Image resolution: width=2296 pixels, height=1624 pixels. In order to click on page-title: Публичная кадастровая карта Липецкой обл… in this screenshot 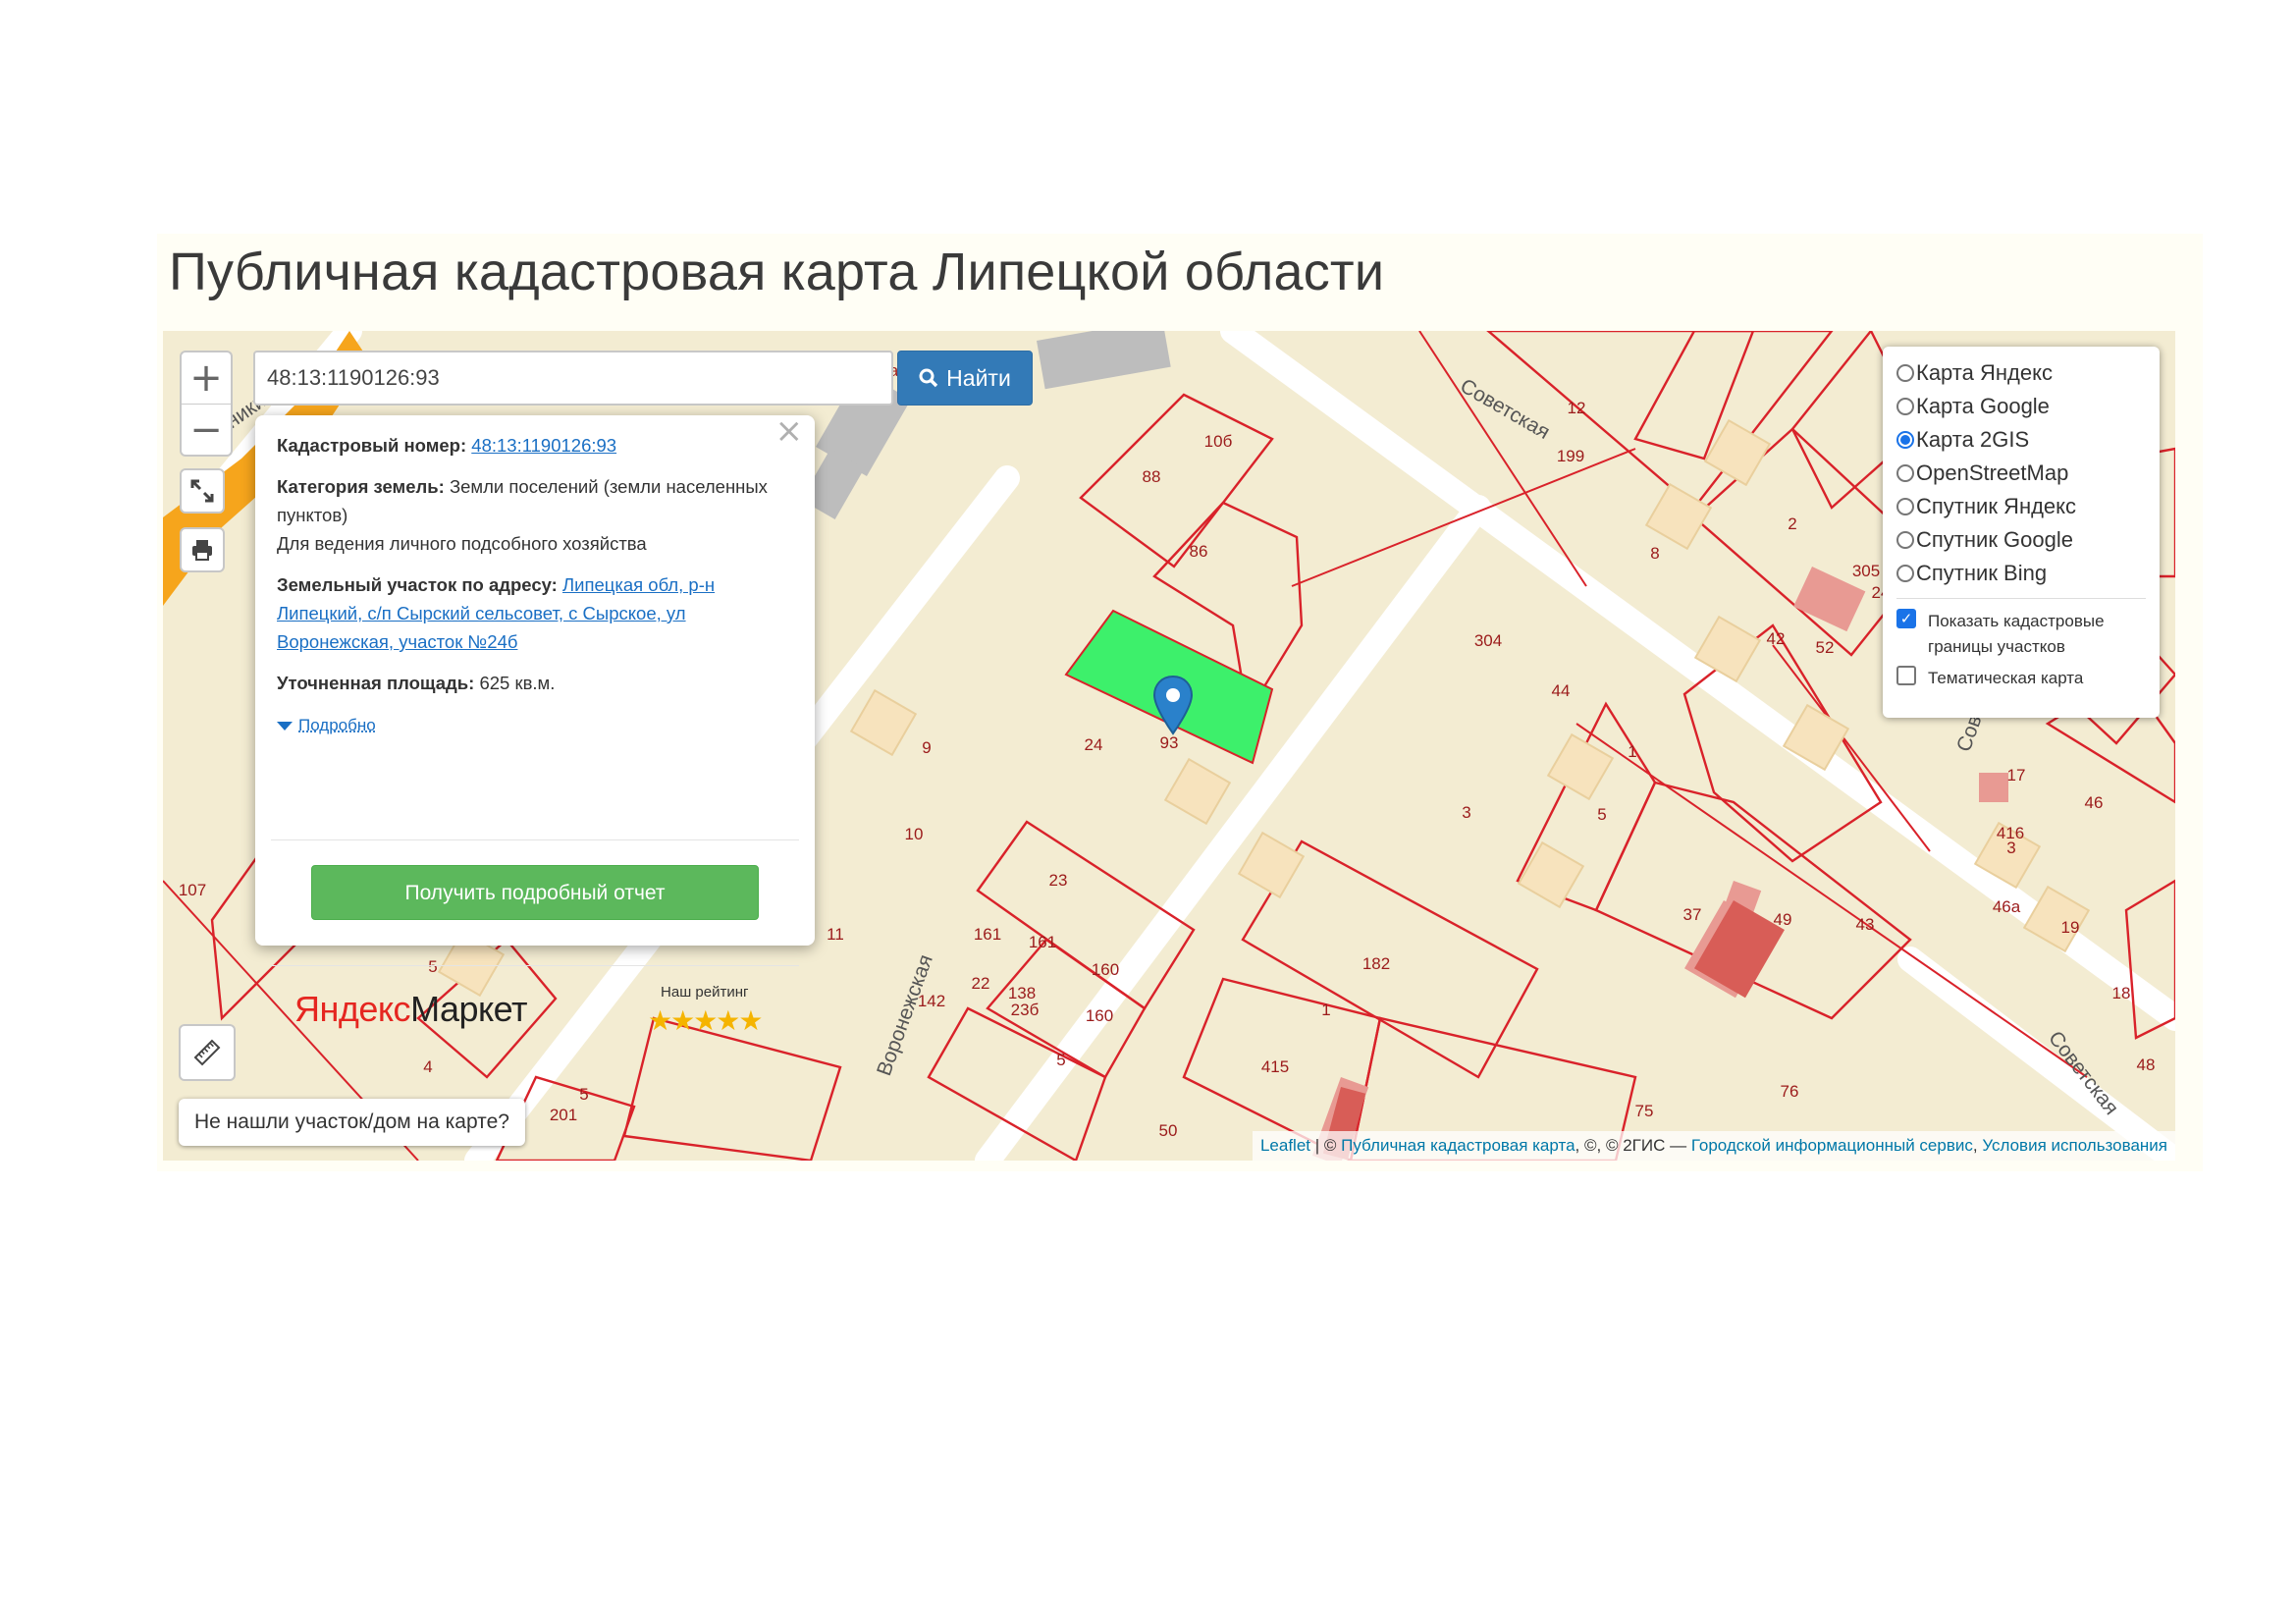, I will do `click(777, 272)`.